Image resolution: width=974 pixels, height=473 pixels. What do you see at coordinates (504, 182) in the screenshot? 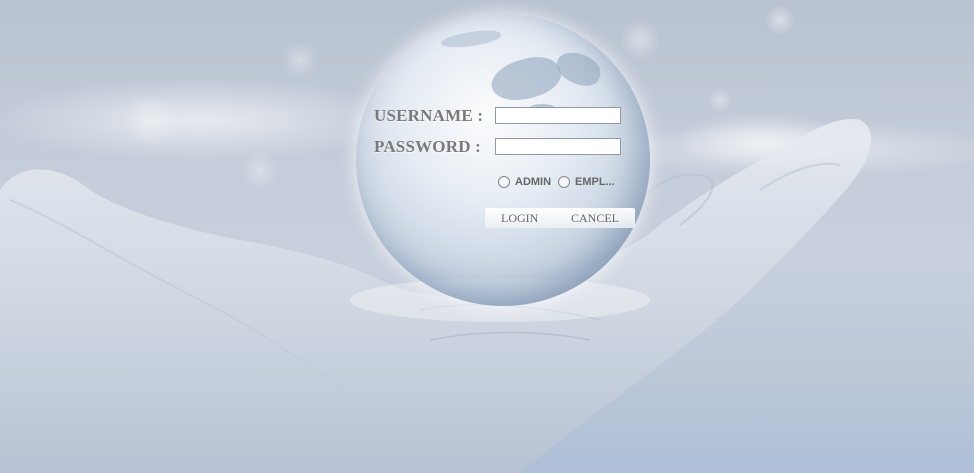
I see `admin-radio` at bounding box center [504, 182].